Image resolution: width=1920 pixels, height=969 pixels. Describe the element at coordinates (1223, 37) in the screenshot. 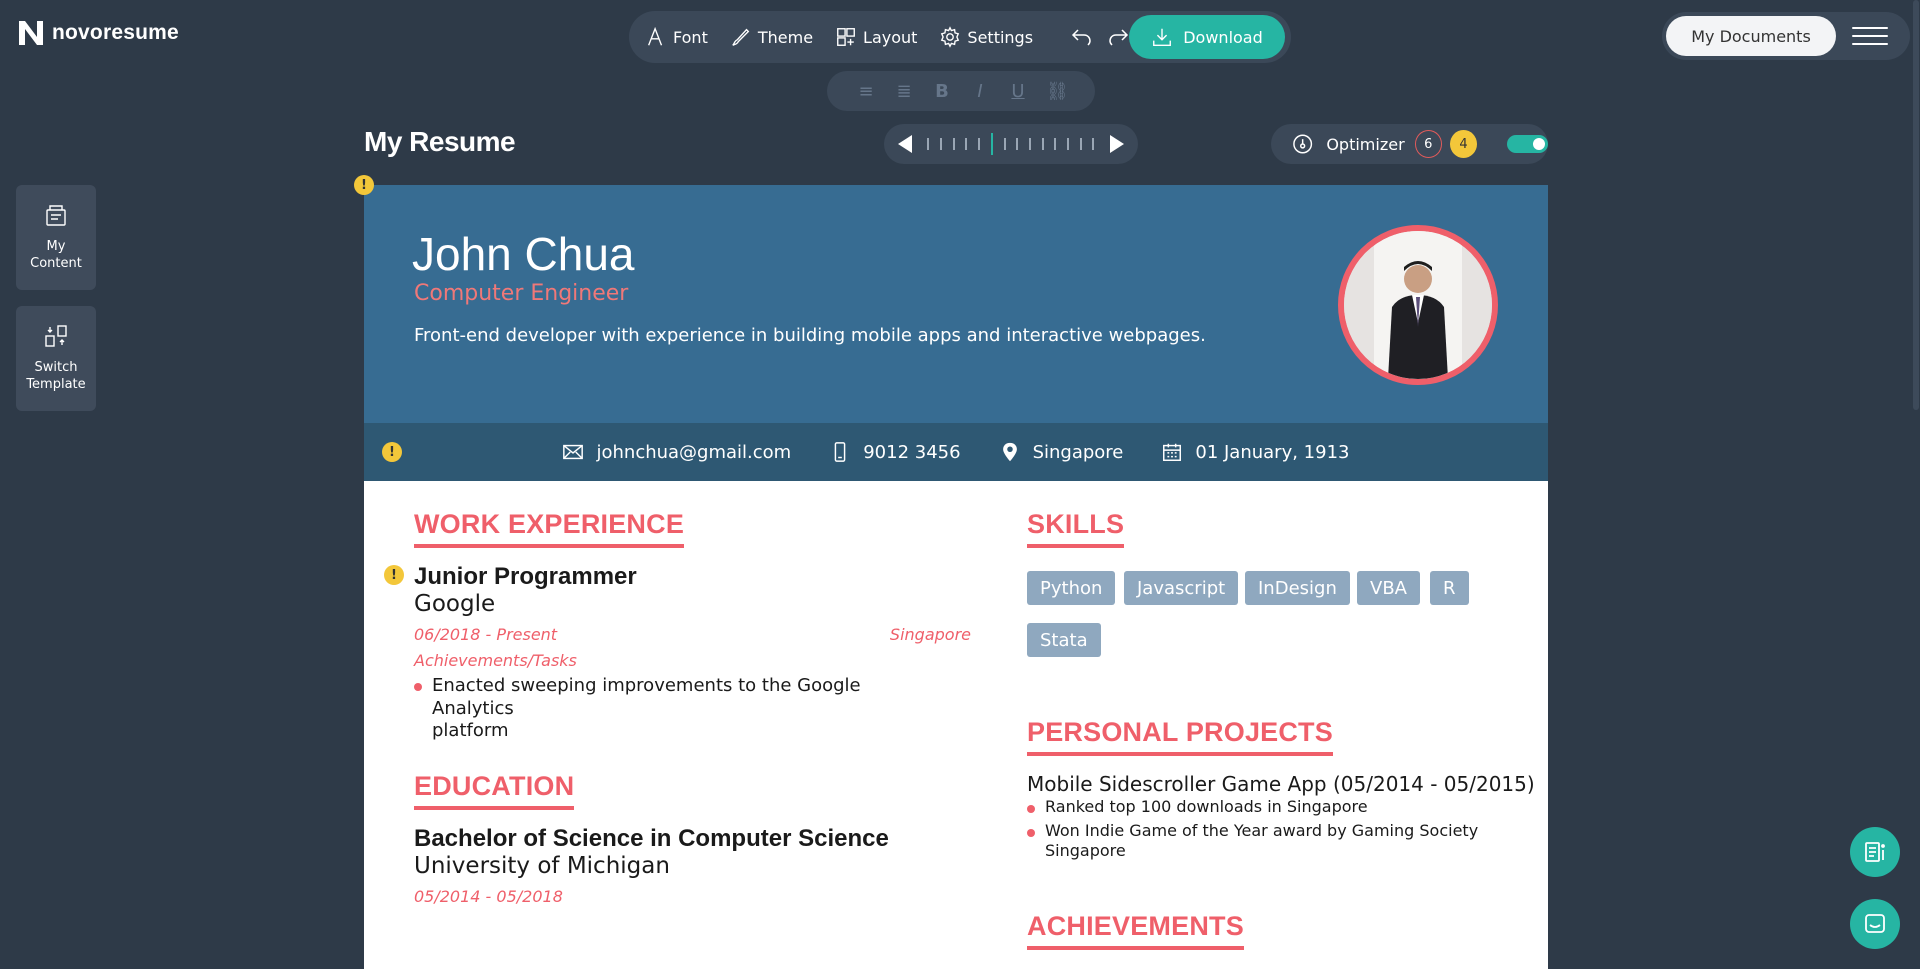

I see `download-label: Download` at that location.